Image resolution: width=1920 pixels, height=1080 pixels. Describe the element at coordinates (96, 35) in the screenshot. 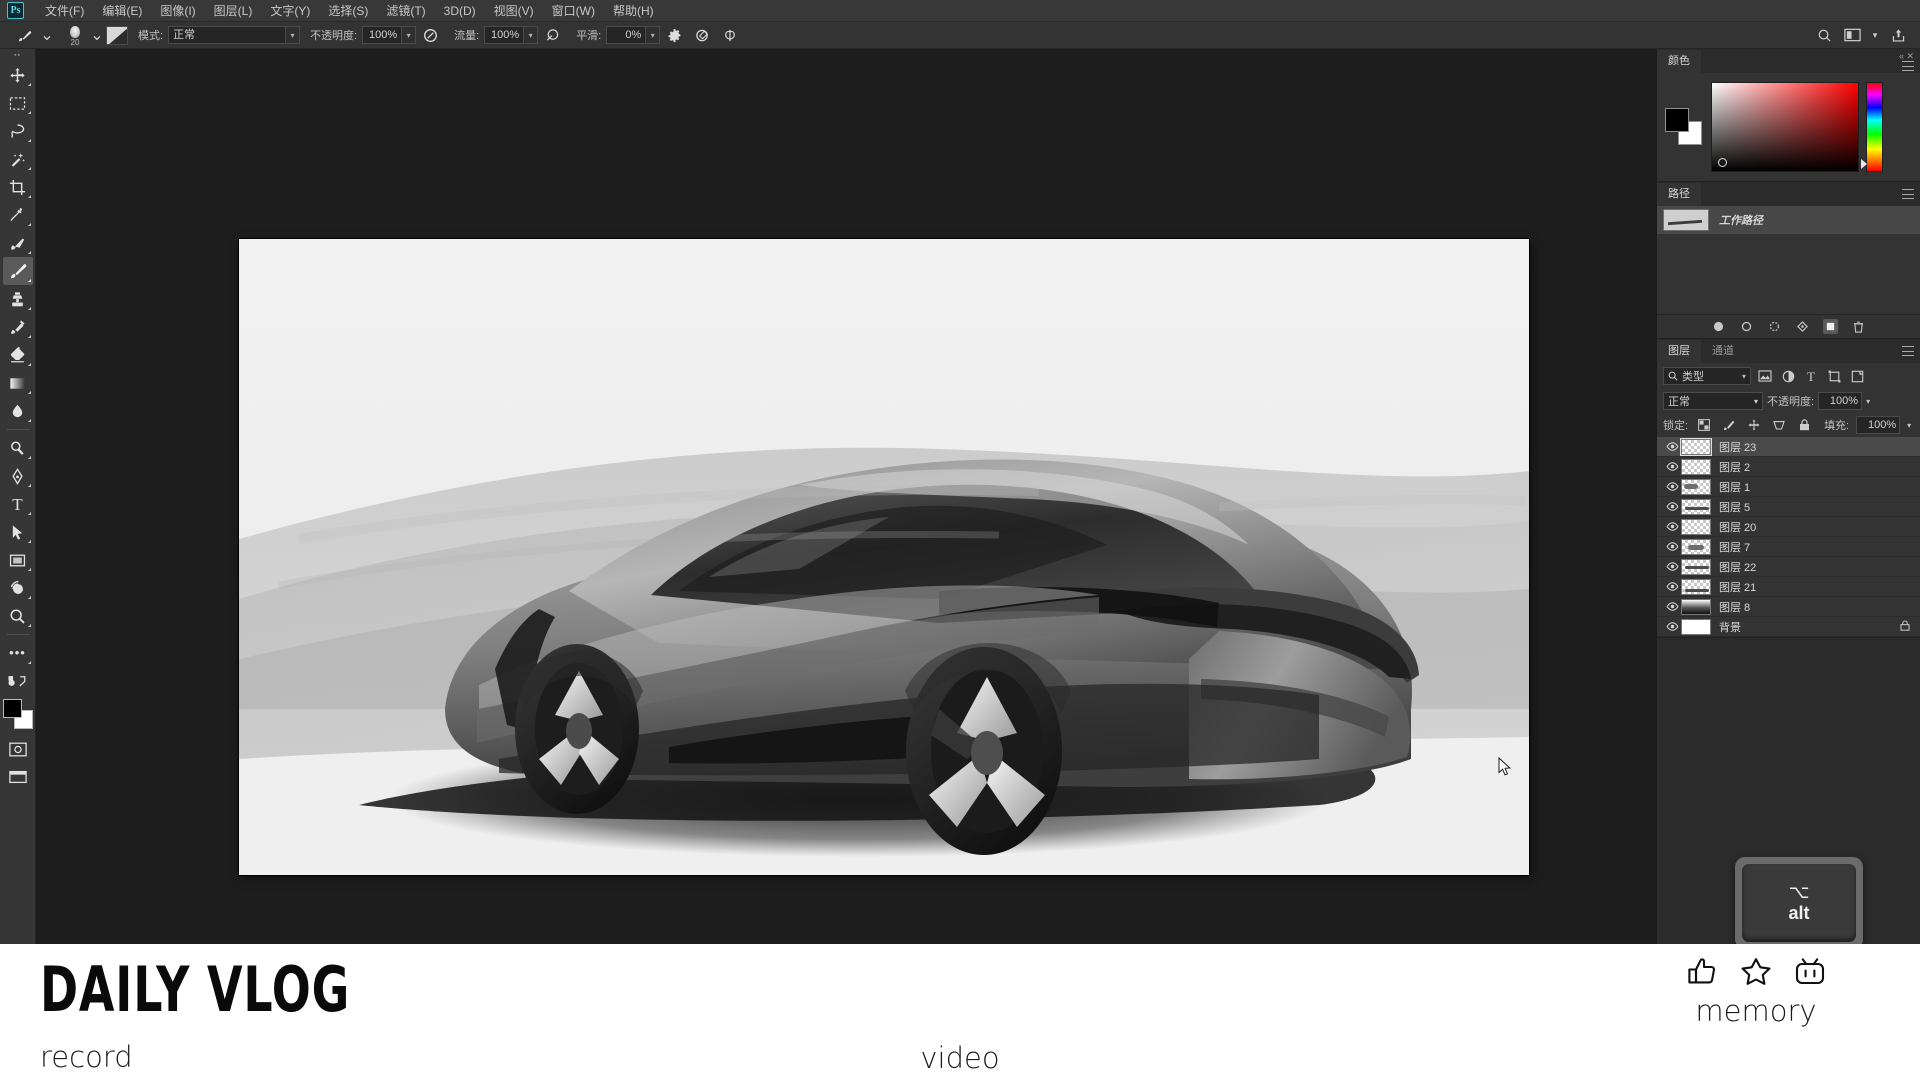

I see `brush-settings-caret-icon: ⌄` at that location.